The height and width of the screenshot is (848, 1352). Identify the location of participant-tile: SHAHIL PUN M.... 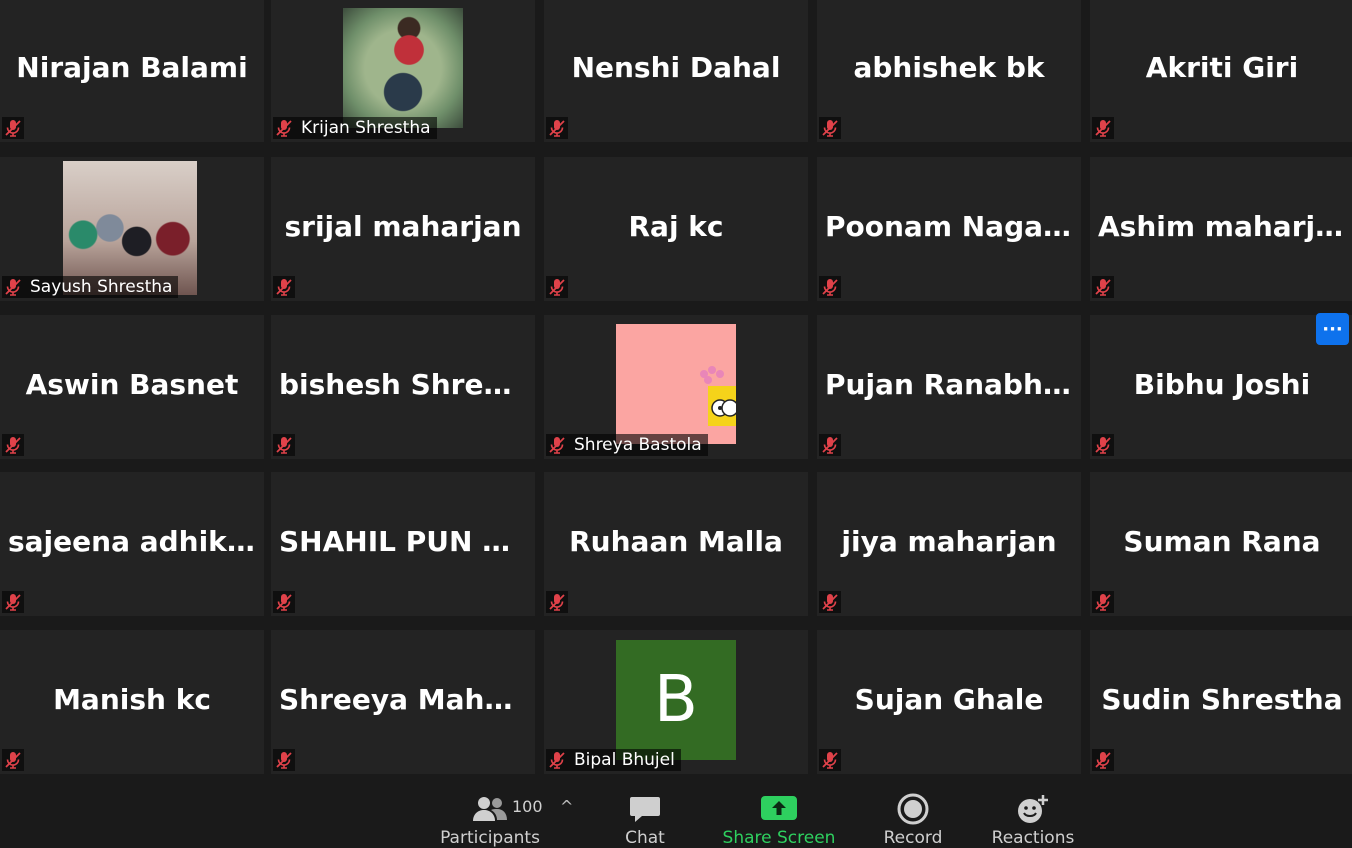
(403, 544).